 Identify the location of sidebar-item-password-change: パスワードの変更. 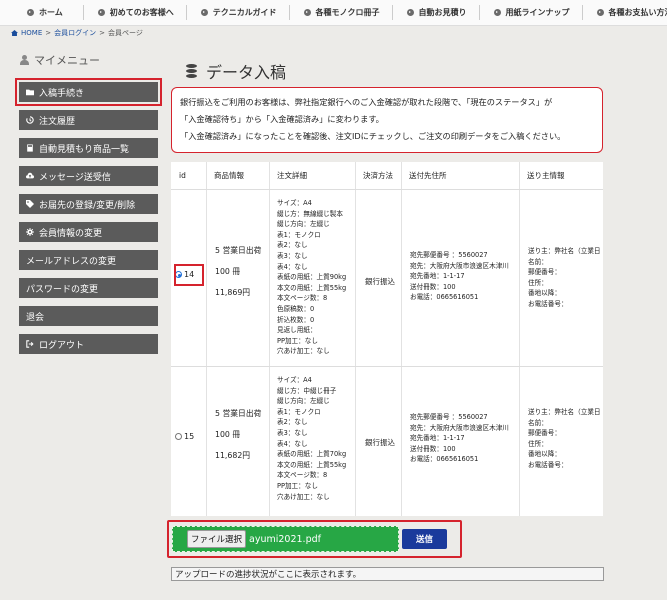
(88, 288).